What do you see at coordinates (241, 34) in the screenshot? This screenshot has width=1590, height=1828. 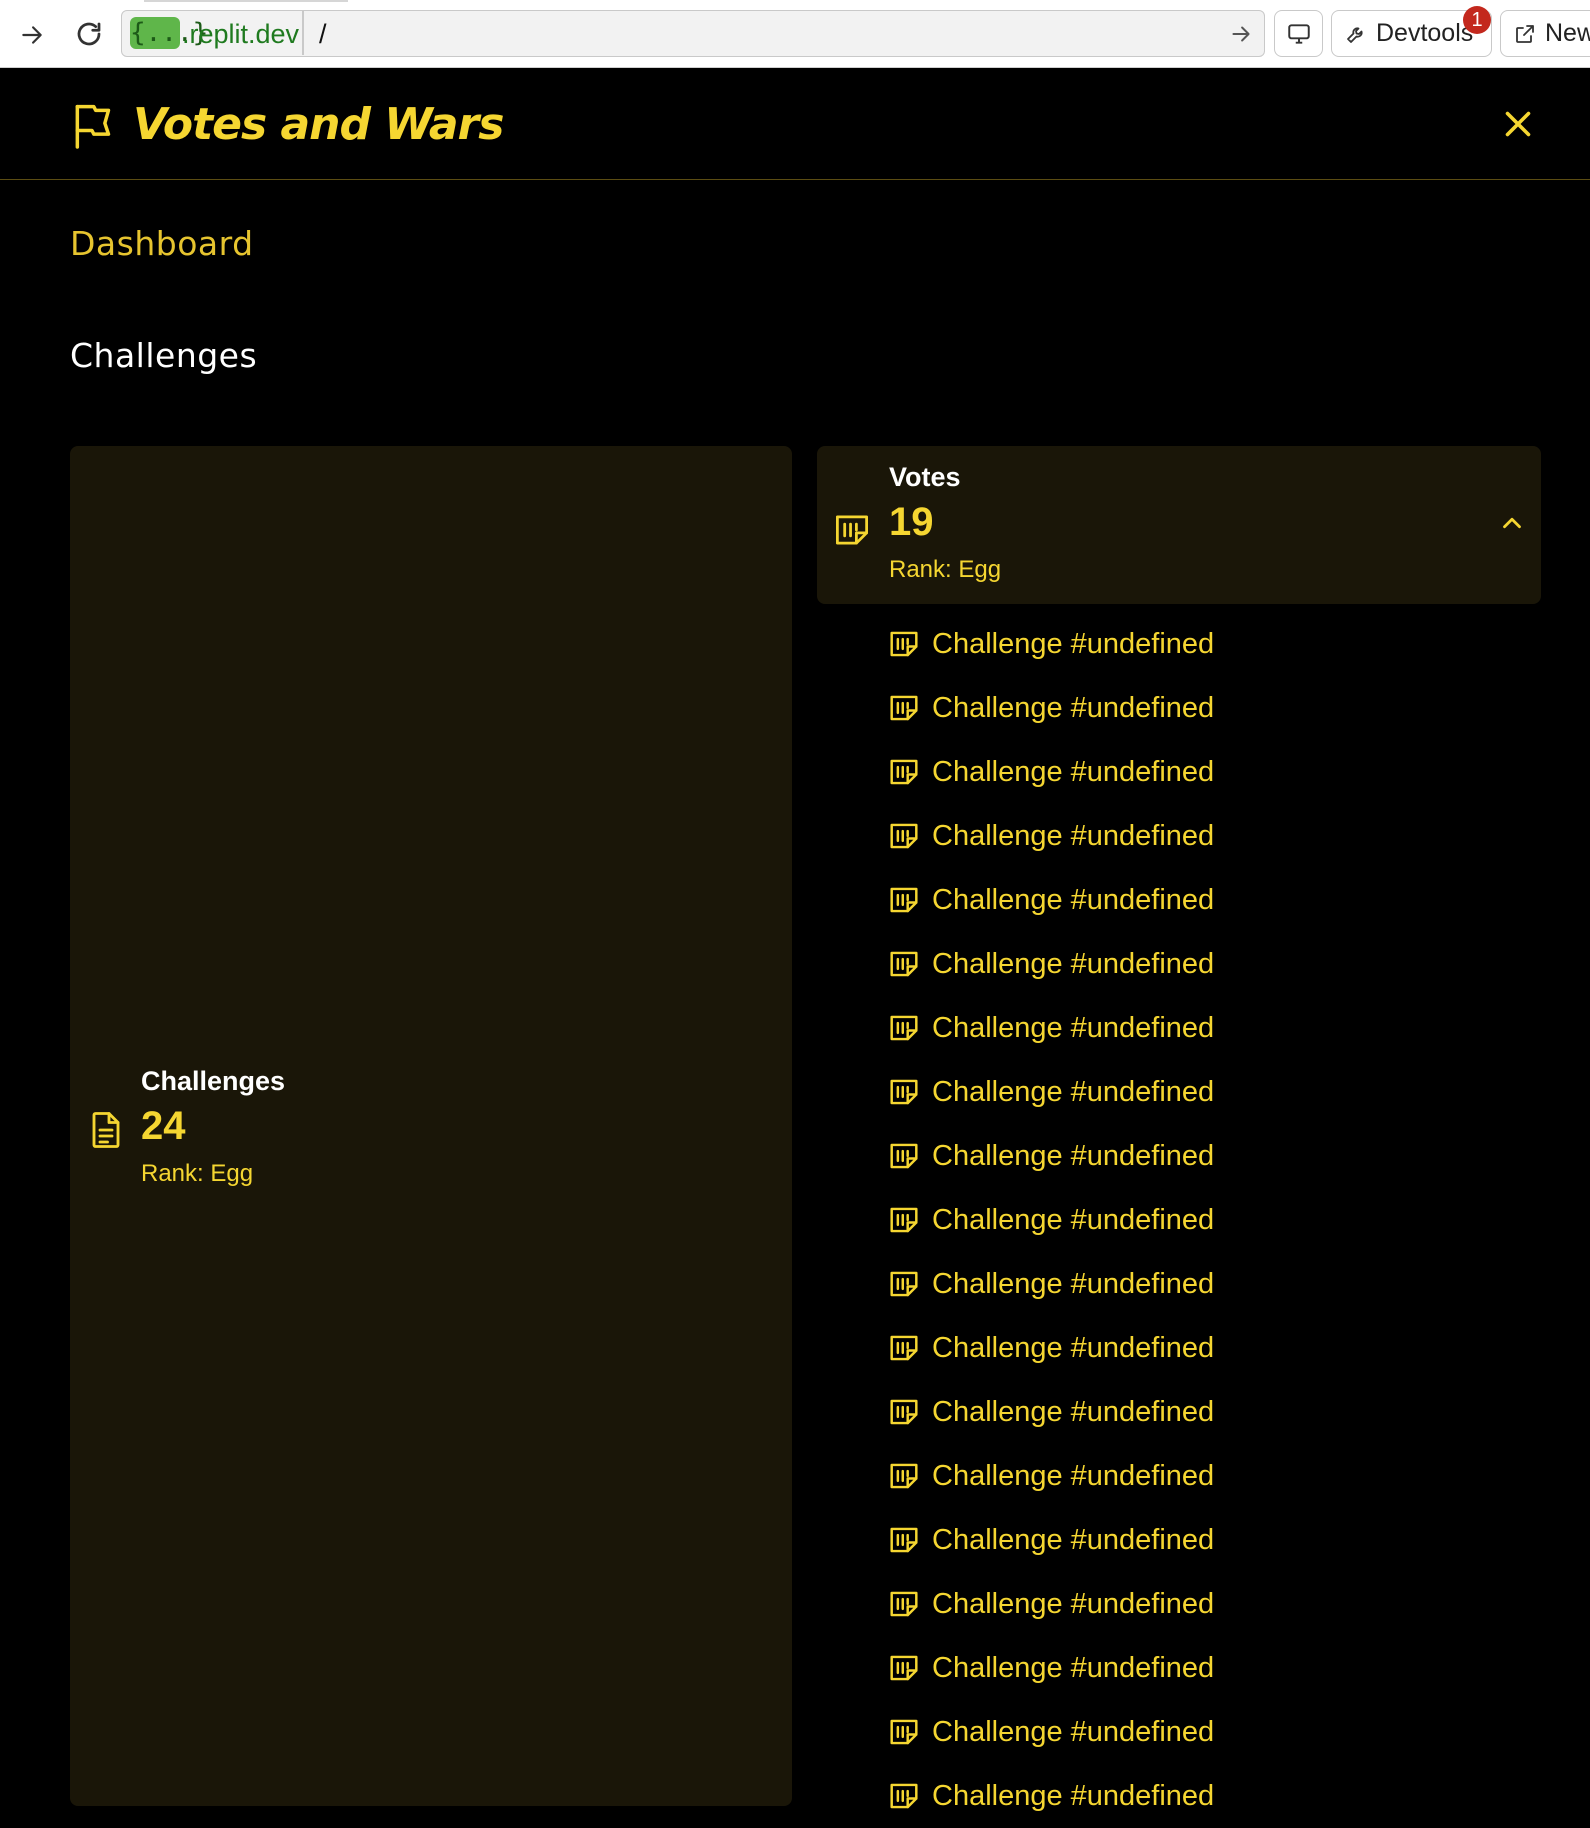 I see `url-domain: .replit.dev` at bounding box center [241, 34].